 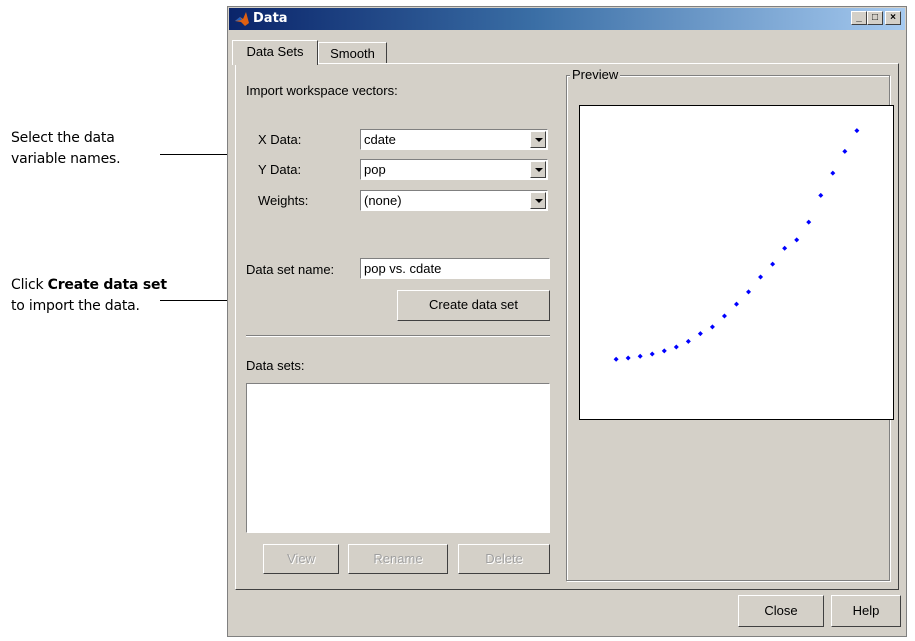 I want to click on title-bar: Data _ □ ×, so click(x=567, y=19).